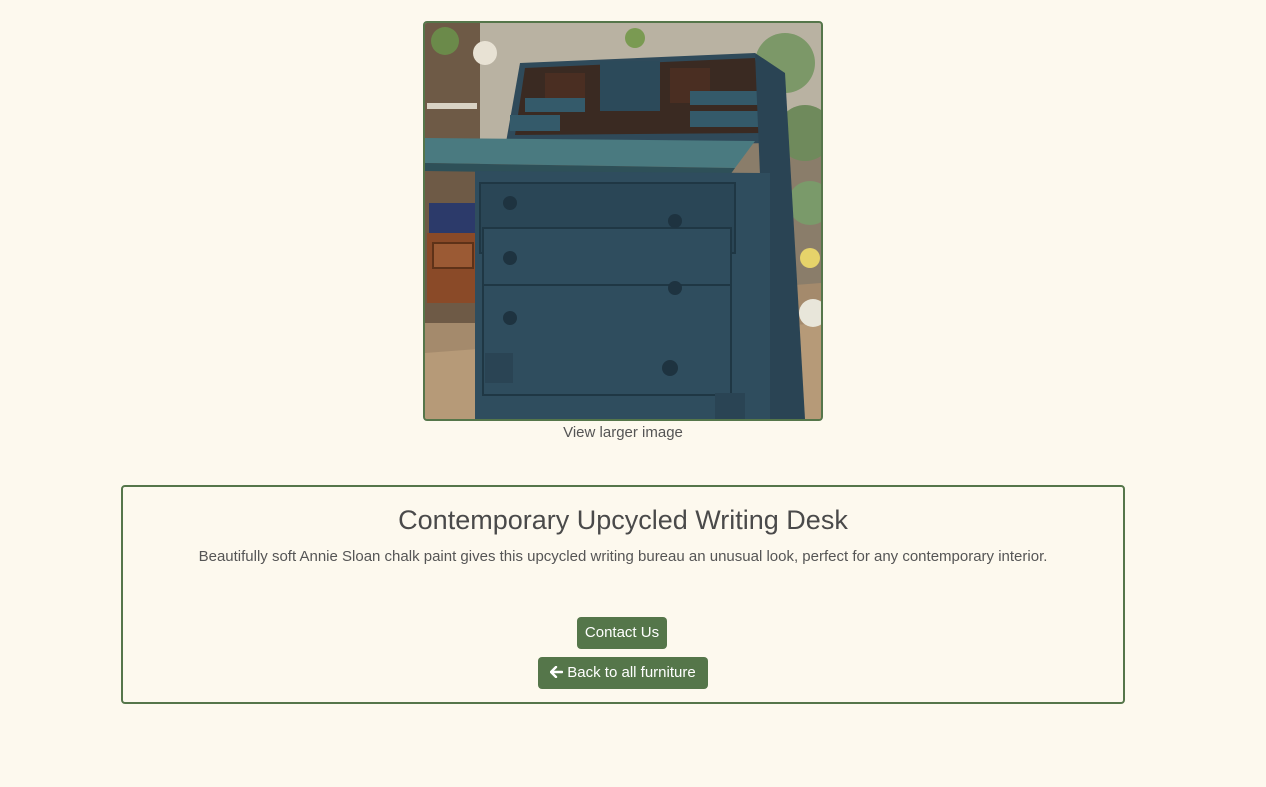 Image resolution: width=1266 pixels, height=787 pixels. What do you see at coordinates (623, 520) in the screenshot?
I see `product-title: Contemporary Upcycled Writing Desk` at bounding box center [623, 520].